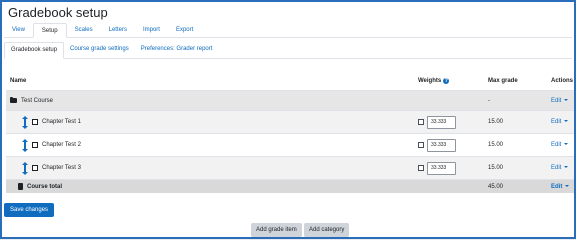  Describe the element at coordinates (556, 187) in the screenshot. I see `total-edit-menu: Edit` at that location.